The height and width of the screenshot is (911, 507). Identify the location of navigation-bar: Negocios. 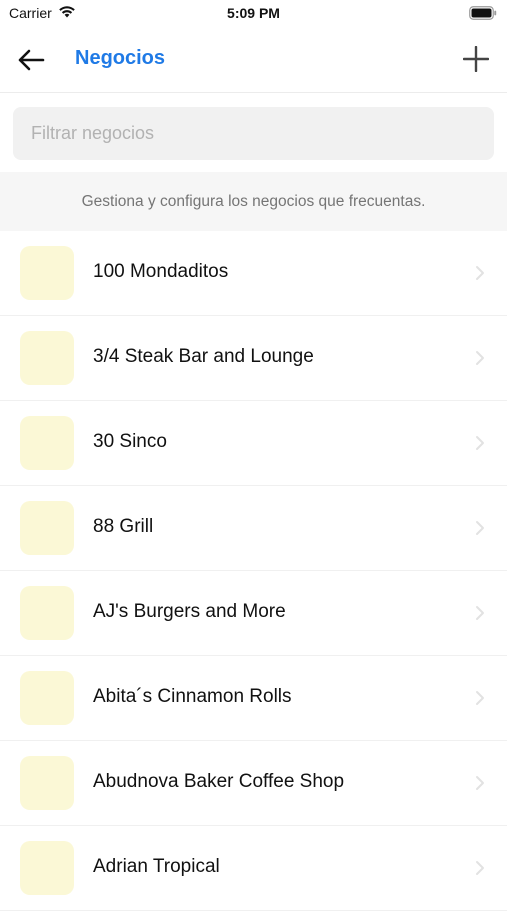
(253, 60).